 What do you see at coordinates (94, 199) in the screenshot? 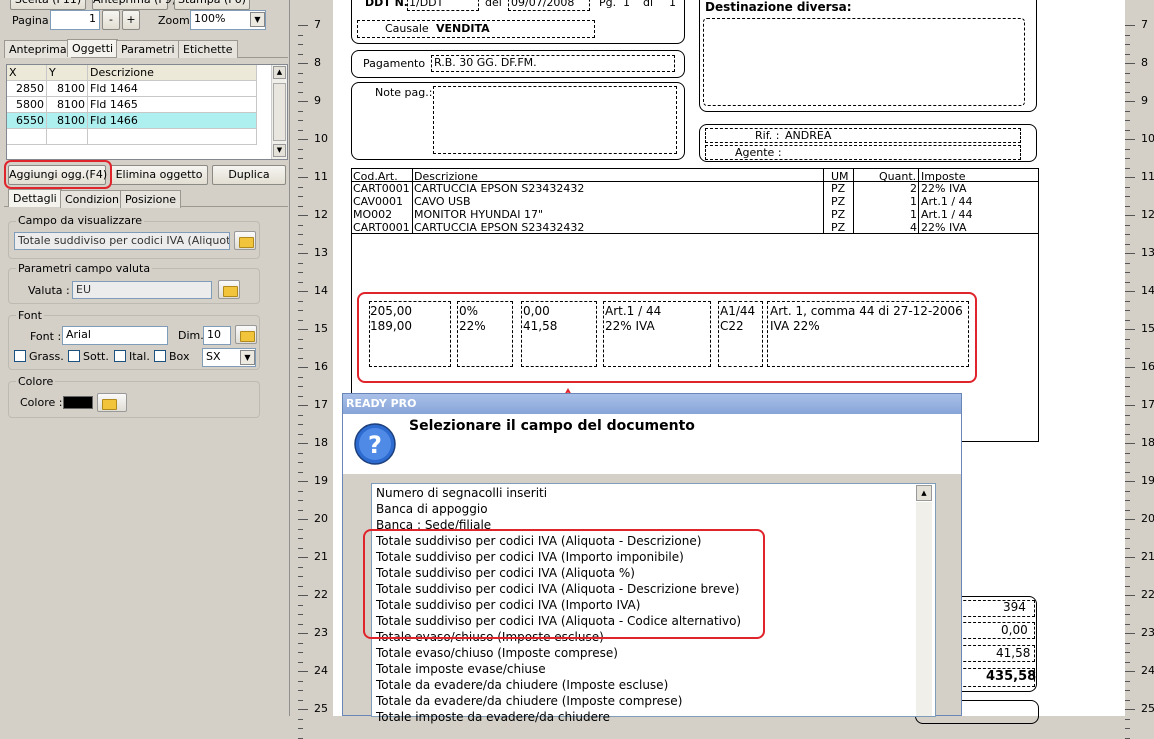
I see `tab-condizioni: Condizioni` at bounding box center [94, 199].